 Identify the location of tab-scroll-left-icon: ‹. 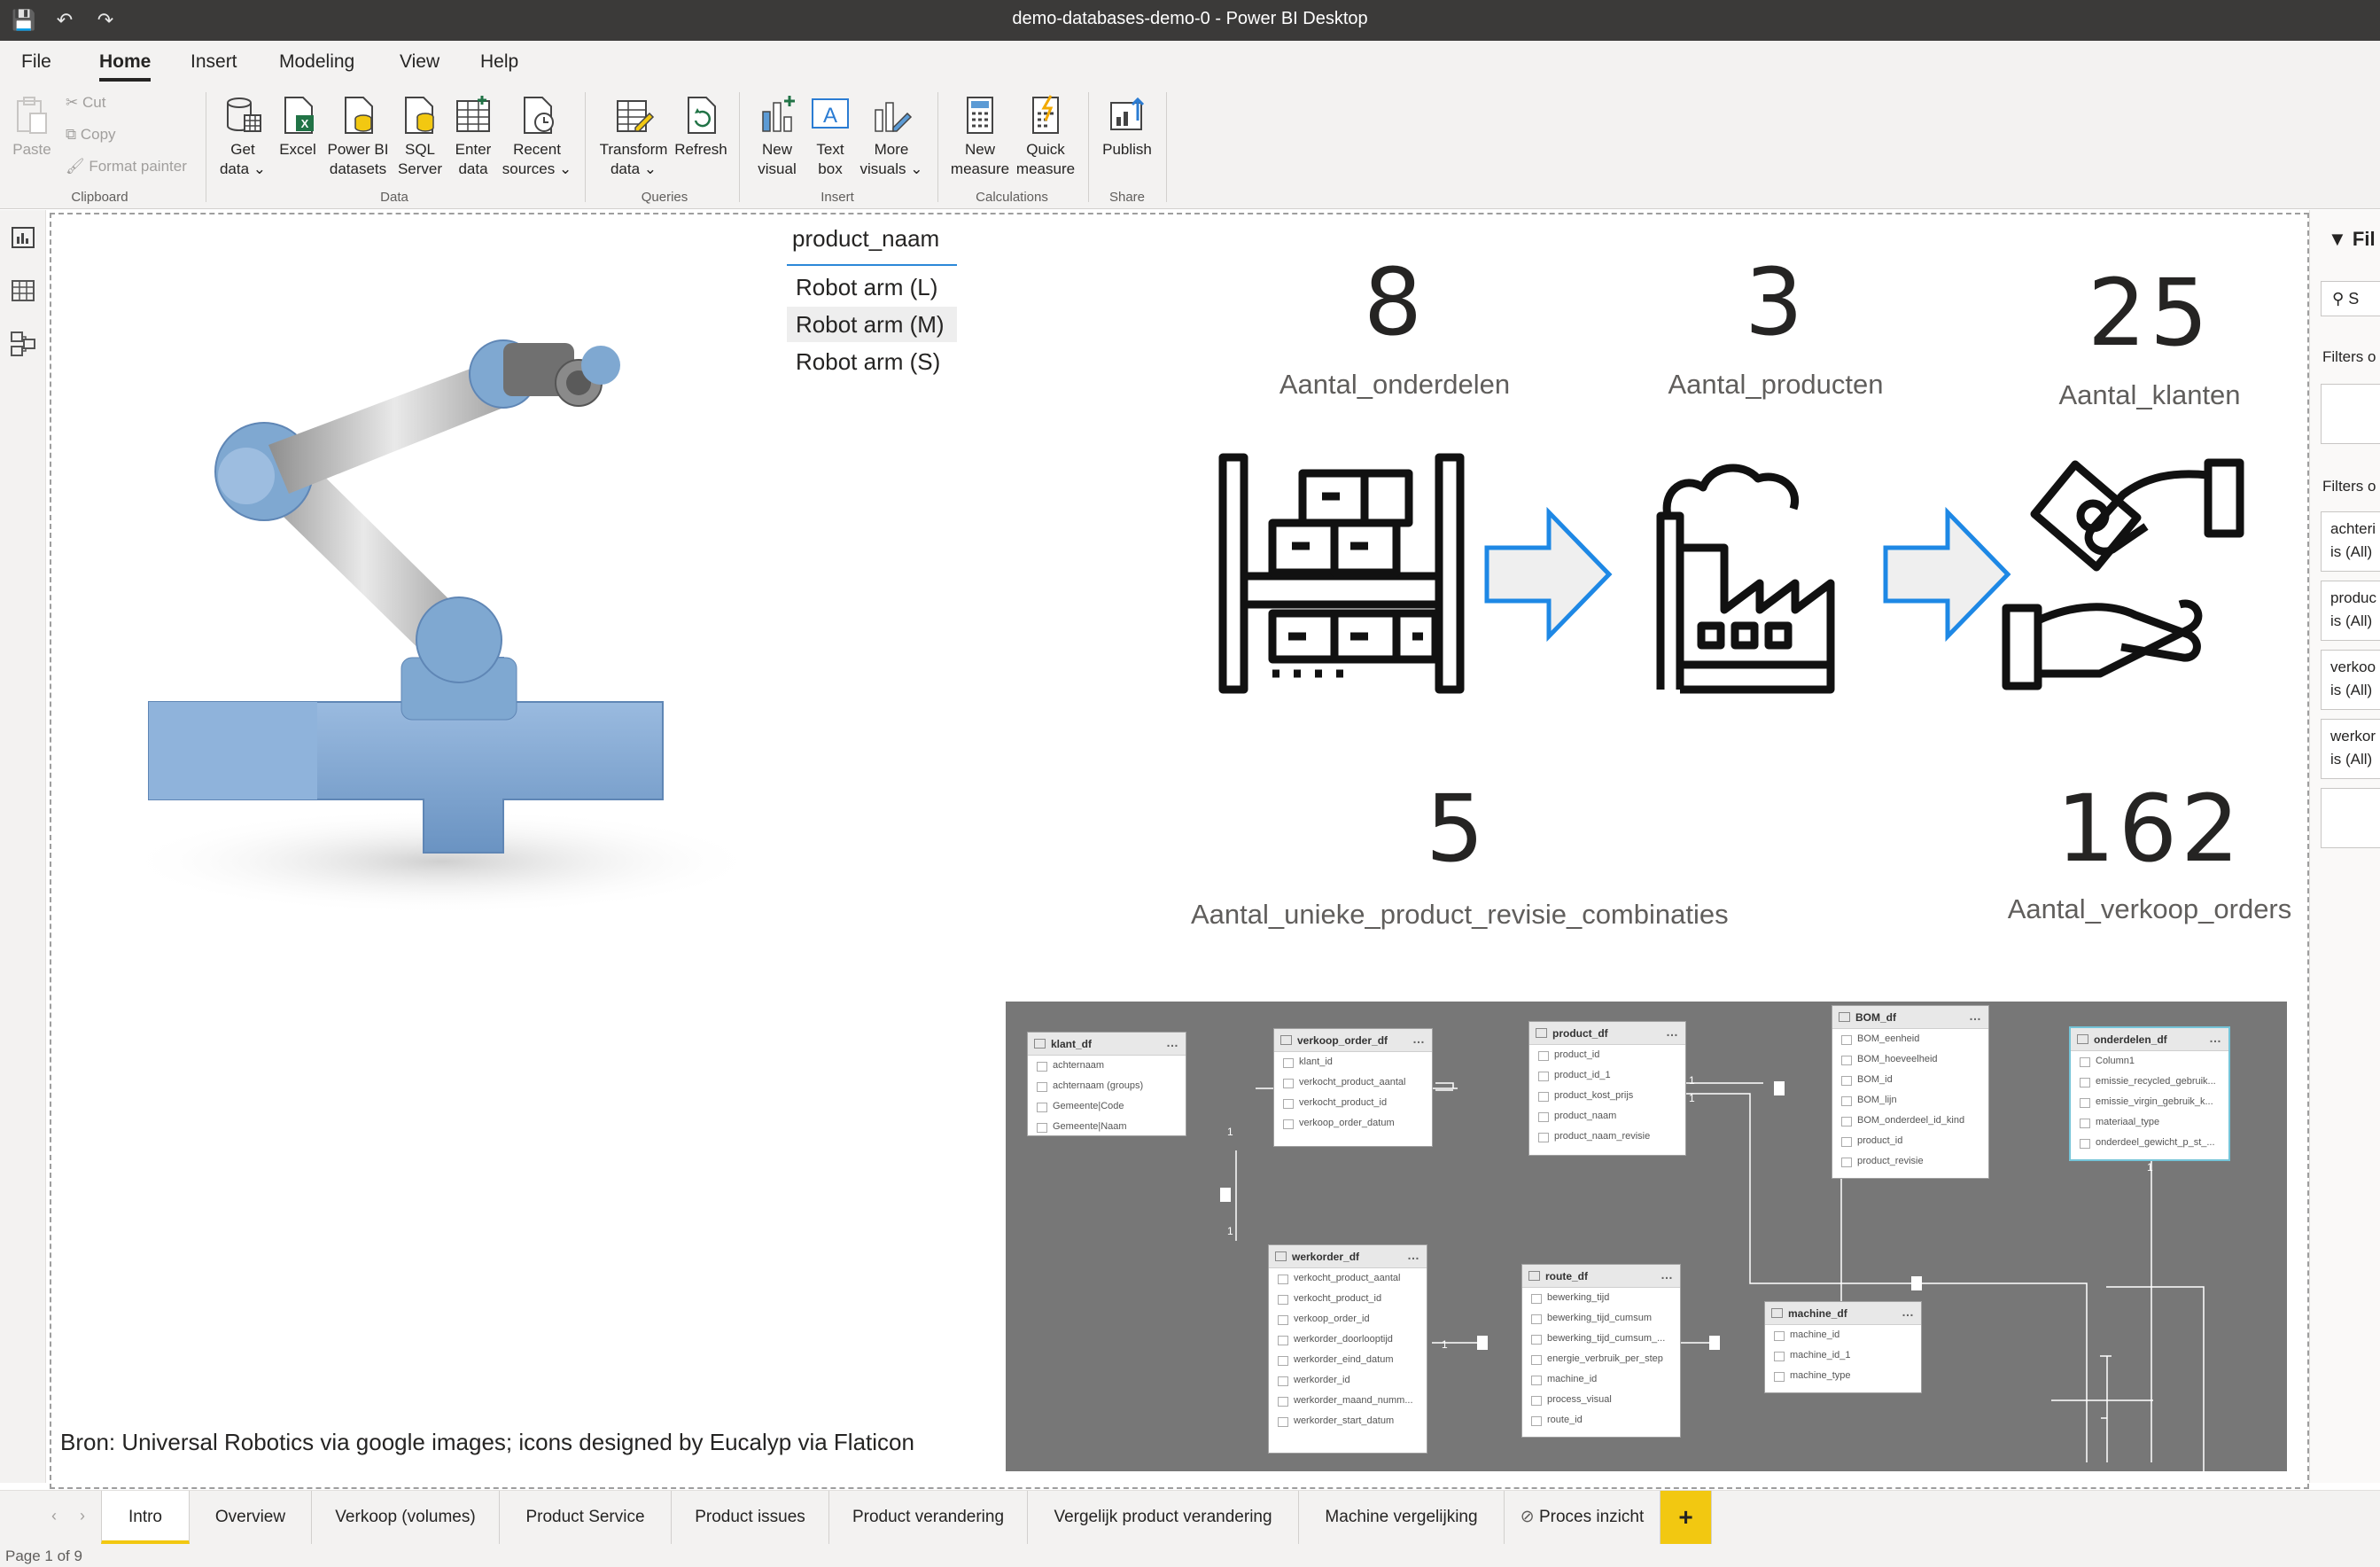
(54, 1516).